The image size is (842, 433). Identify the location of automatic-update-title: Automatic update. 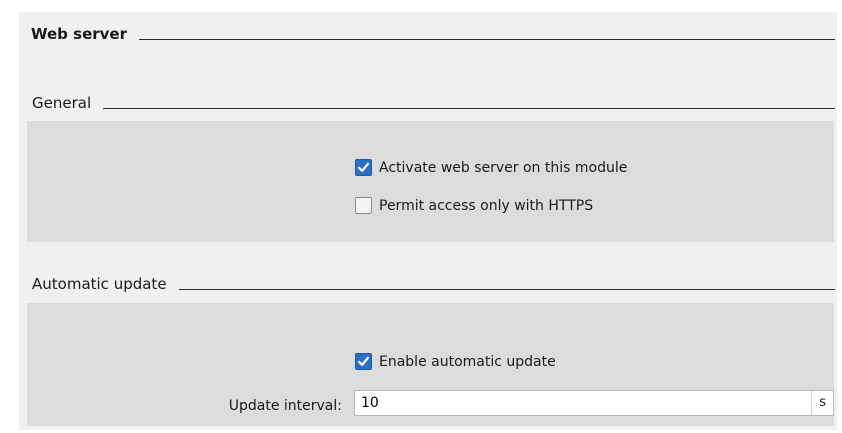
(99, 284).